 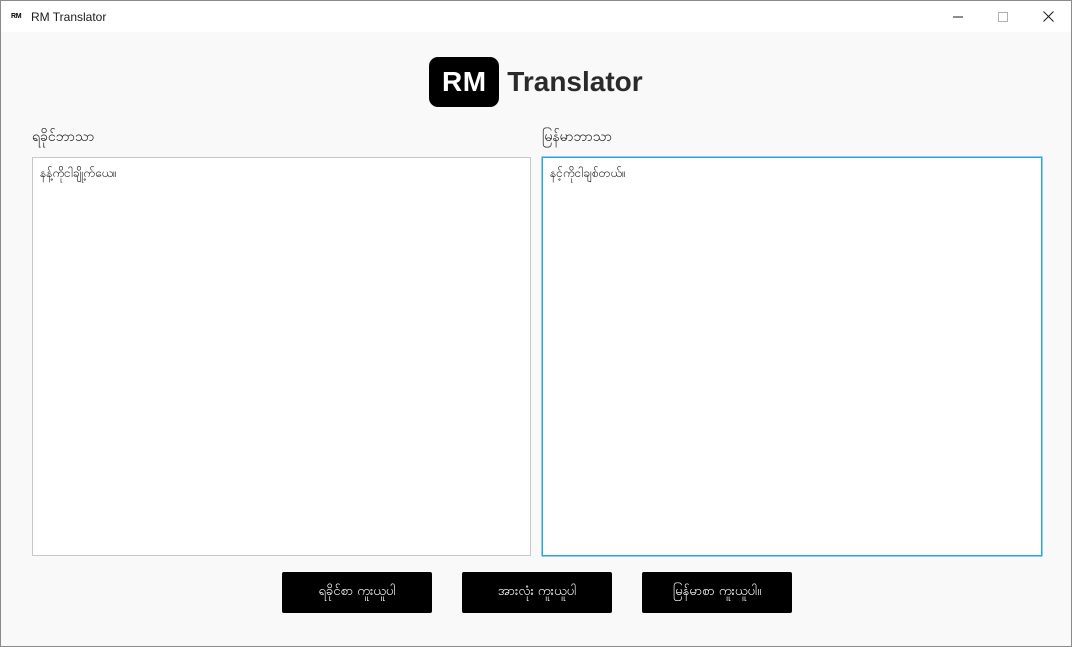 What do you see at coordinates (536, 16) in the screenshot?
I see `title-bar: RM RM Translator` at bounding box center [536, 16].